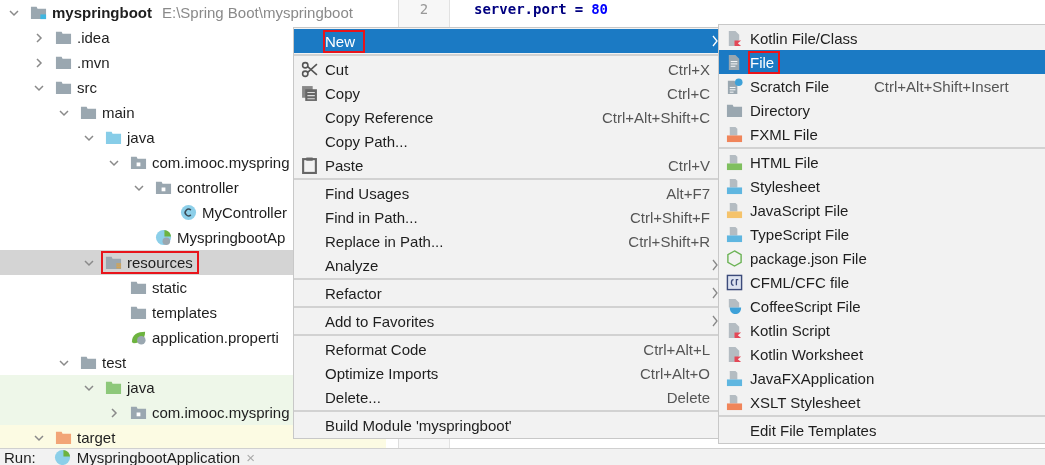  What do you see at coordinates (93, 62) in the screenshot?
I see `tree-label: .mvn` at bounding box center [93, 62].